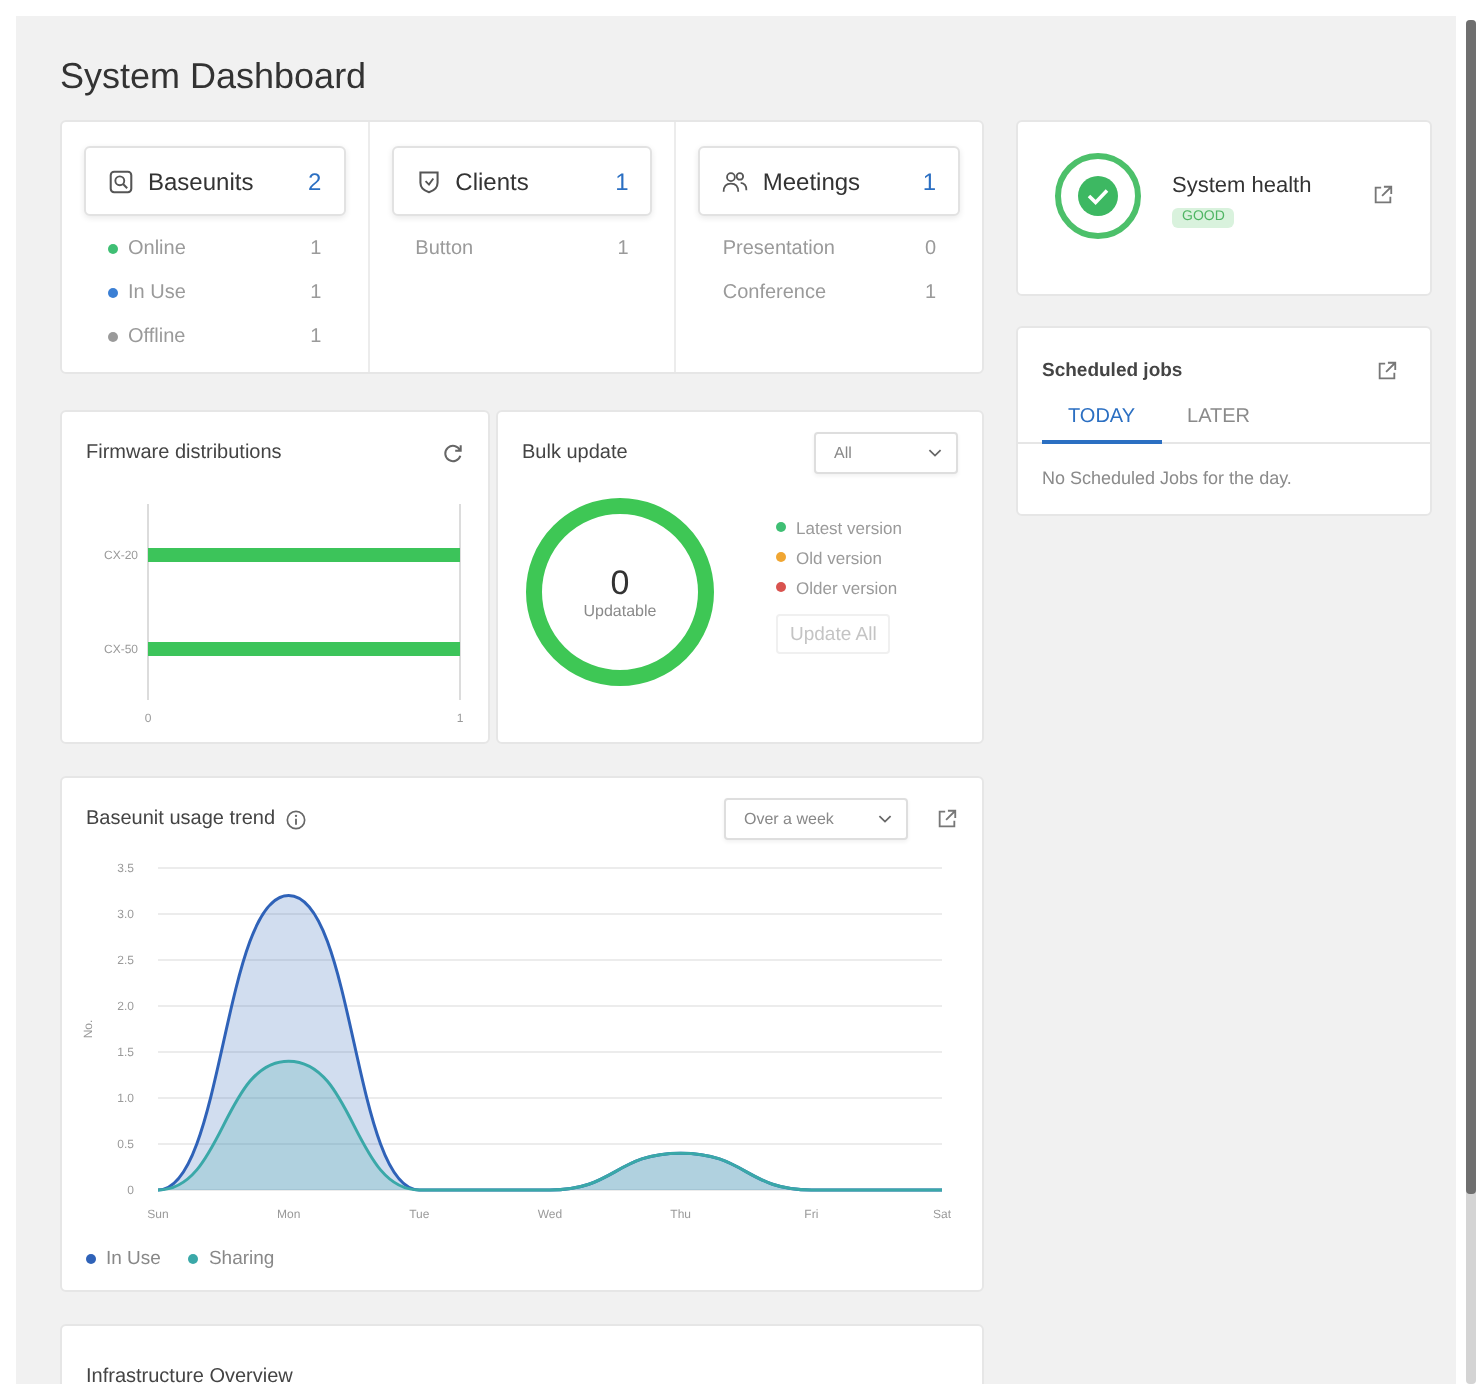 This screenshot has width=1480, height=1384. I want to click on legend-label: Latest version, so click(849, 527).